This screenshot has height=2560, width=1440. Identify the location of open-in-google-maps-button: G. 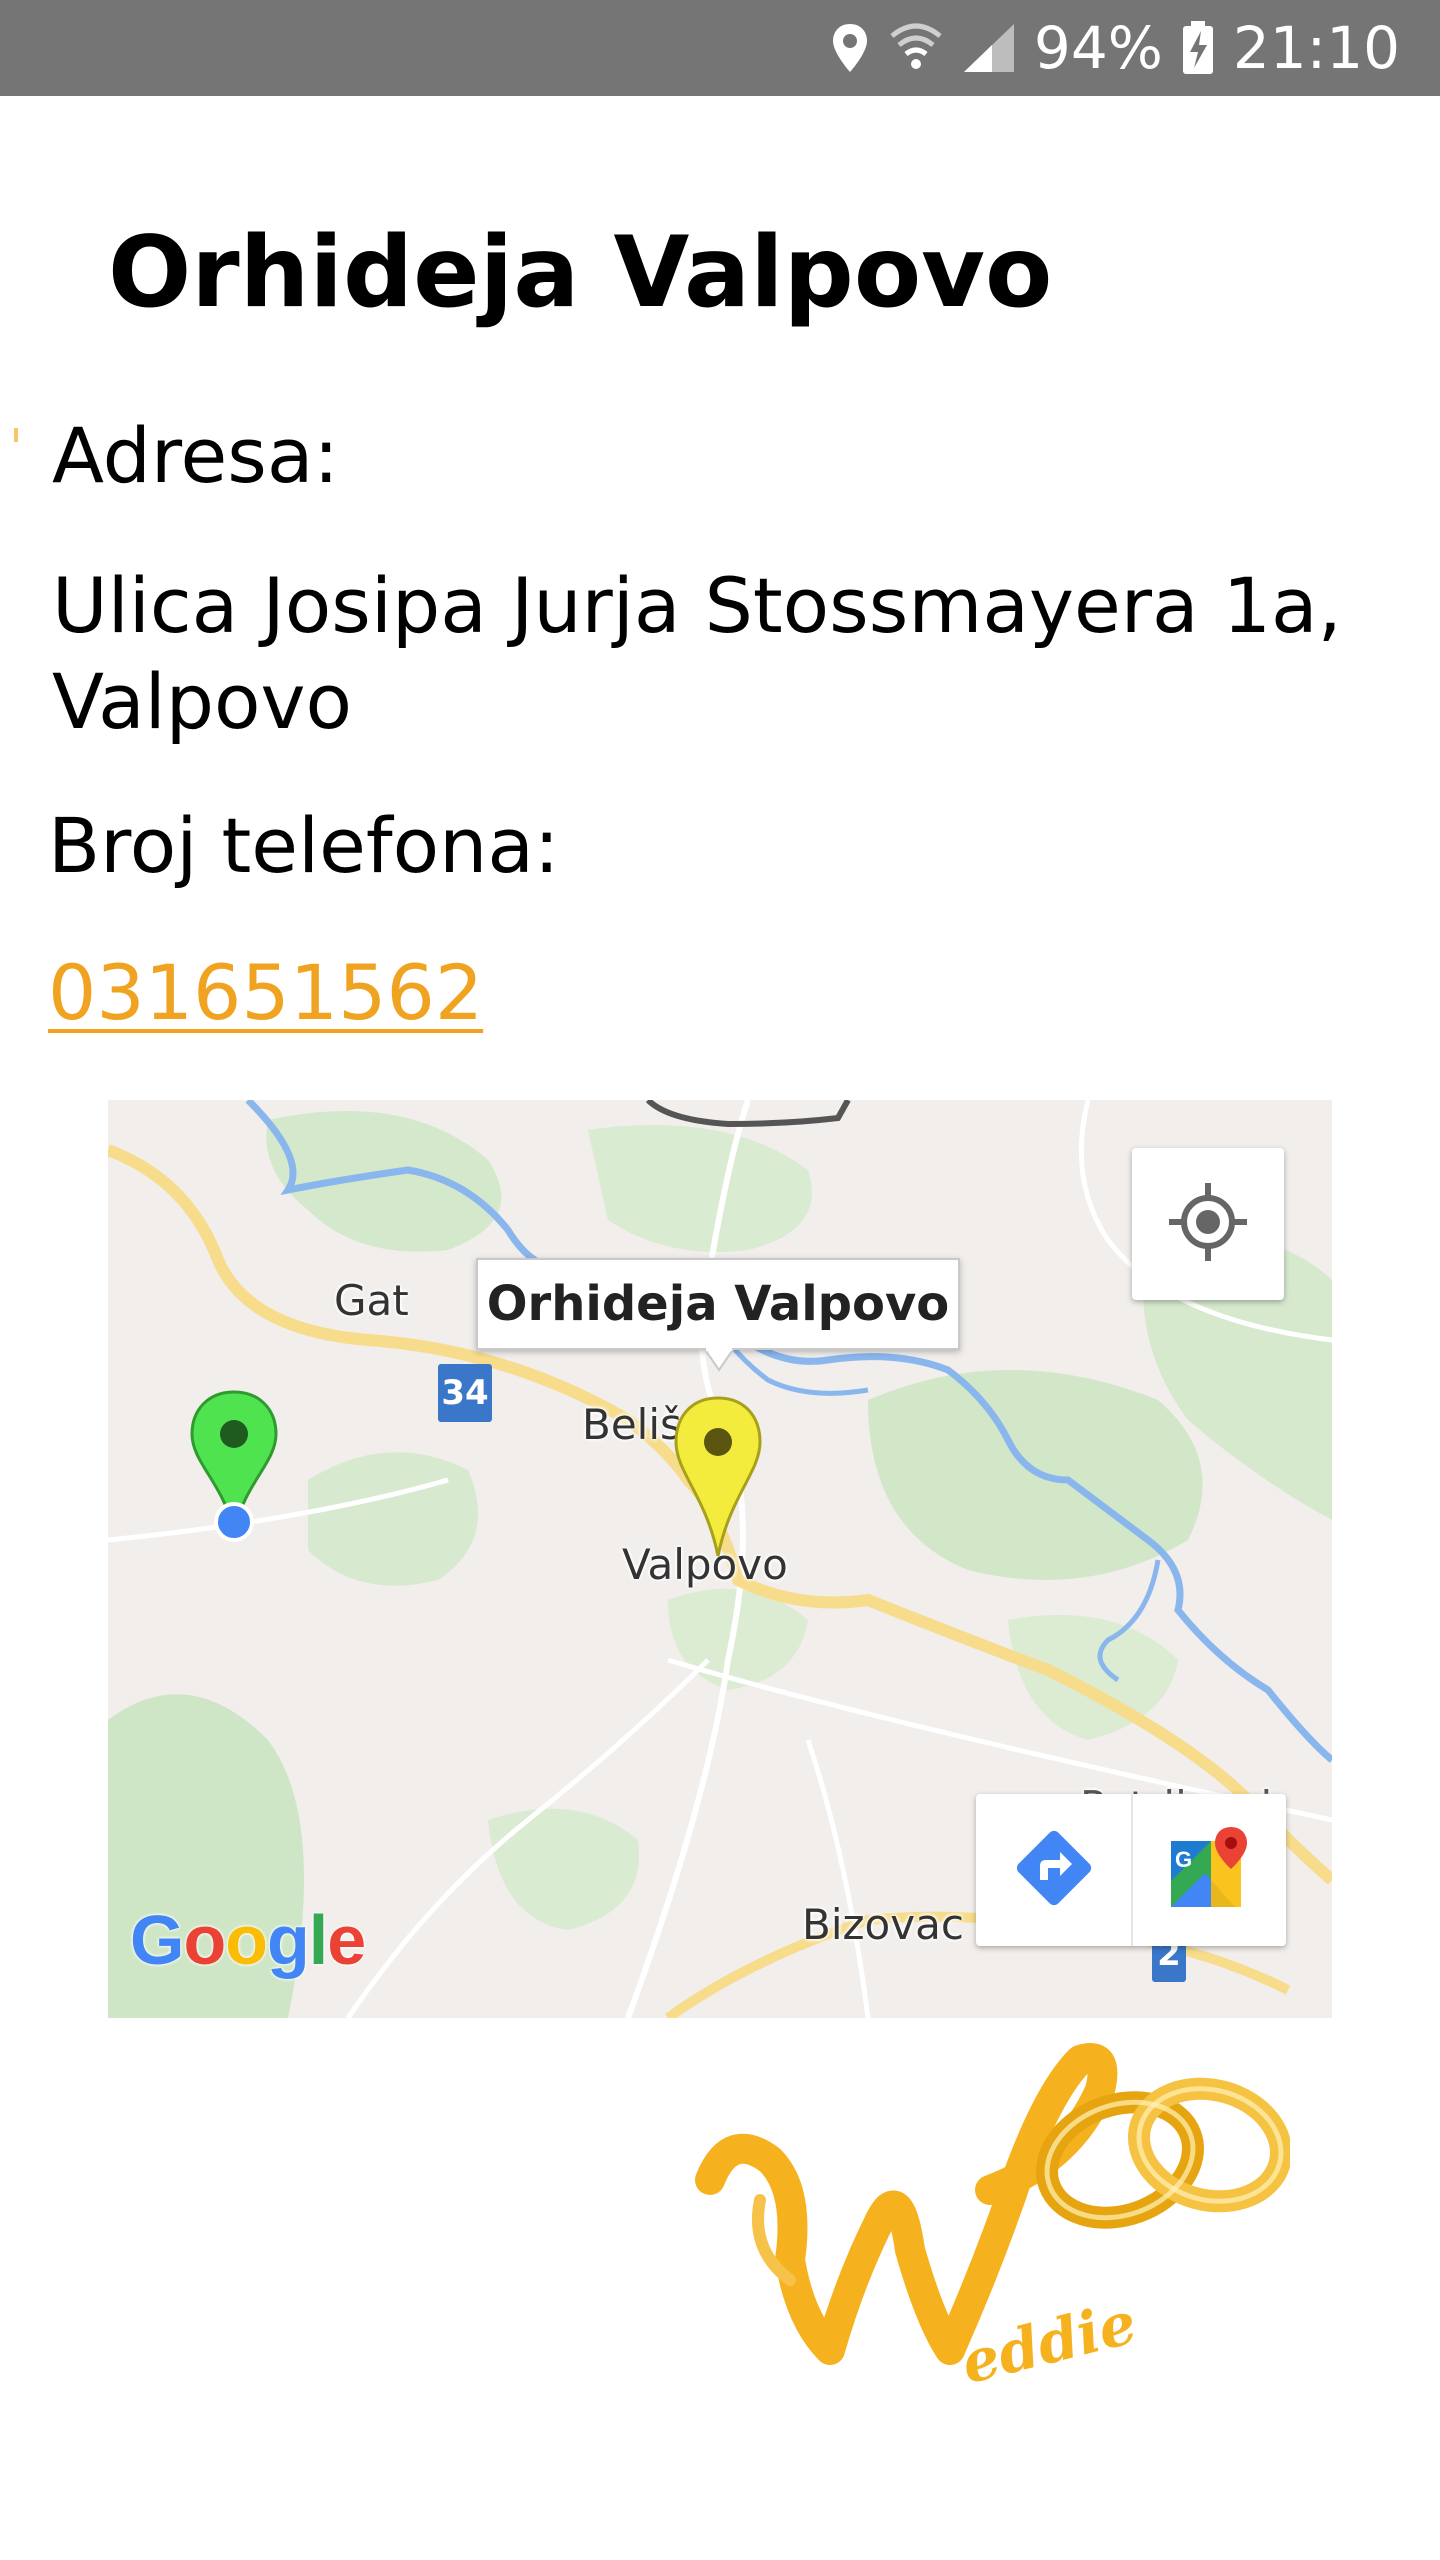
(1208, 1870).